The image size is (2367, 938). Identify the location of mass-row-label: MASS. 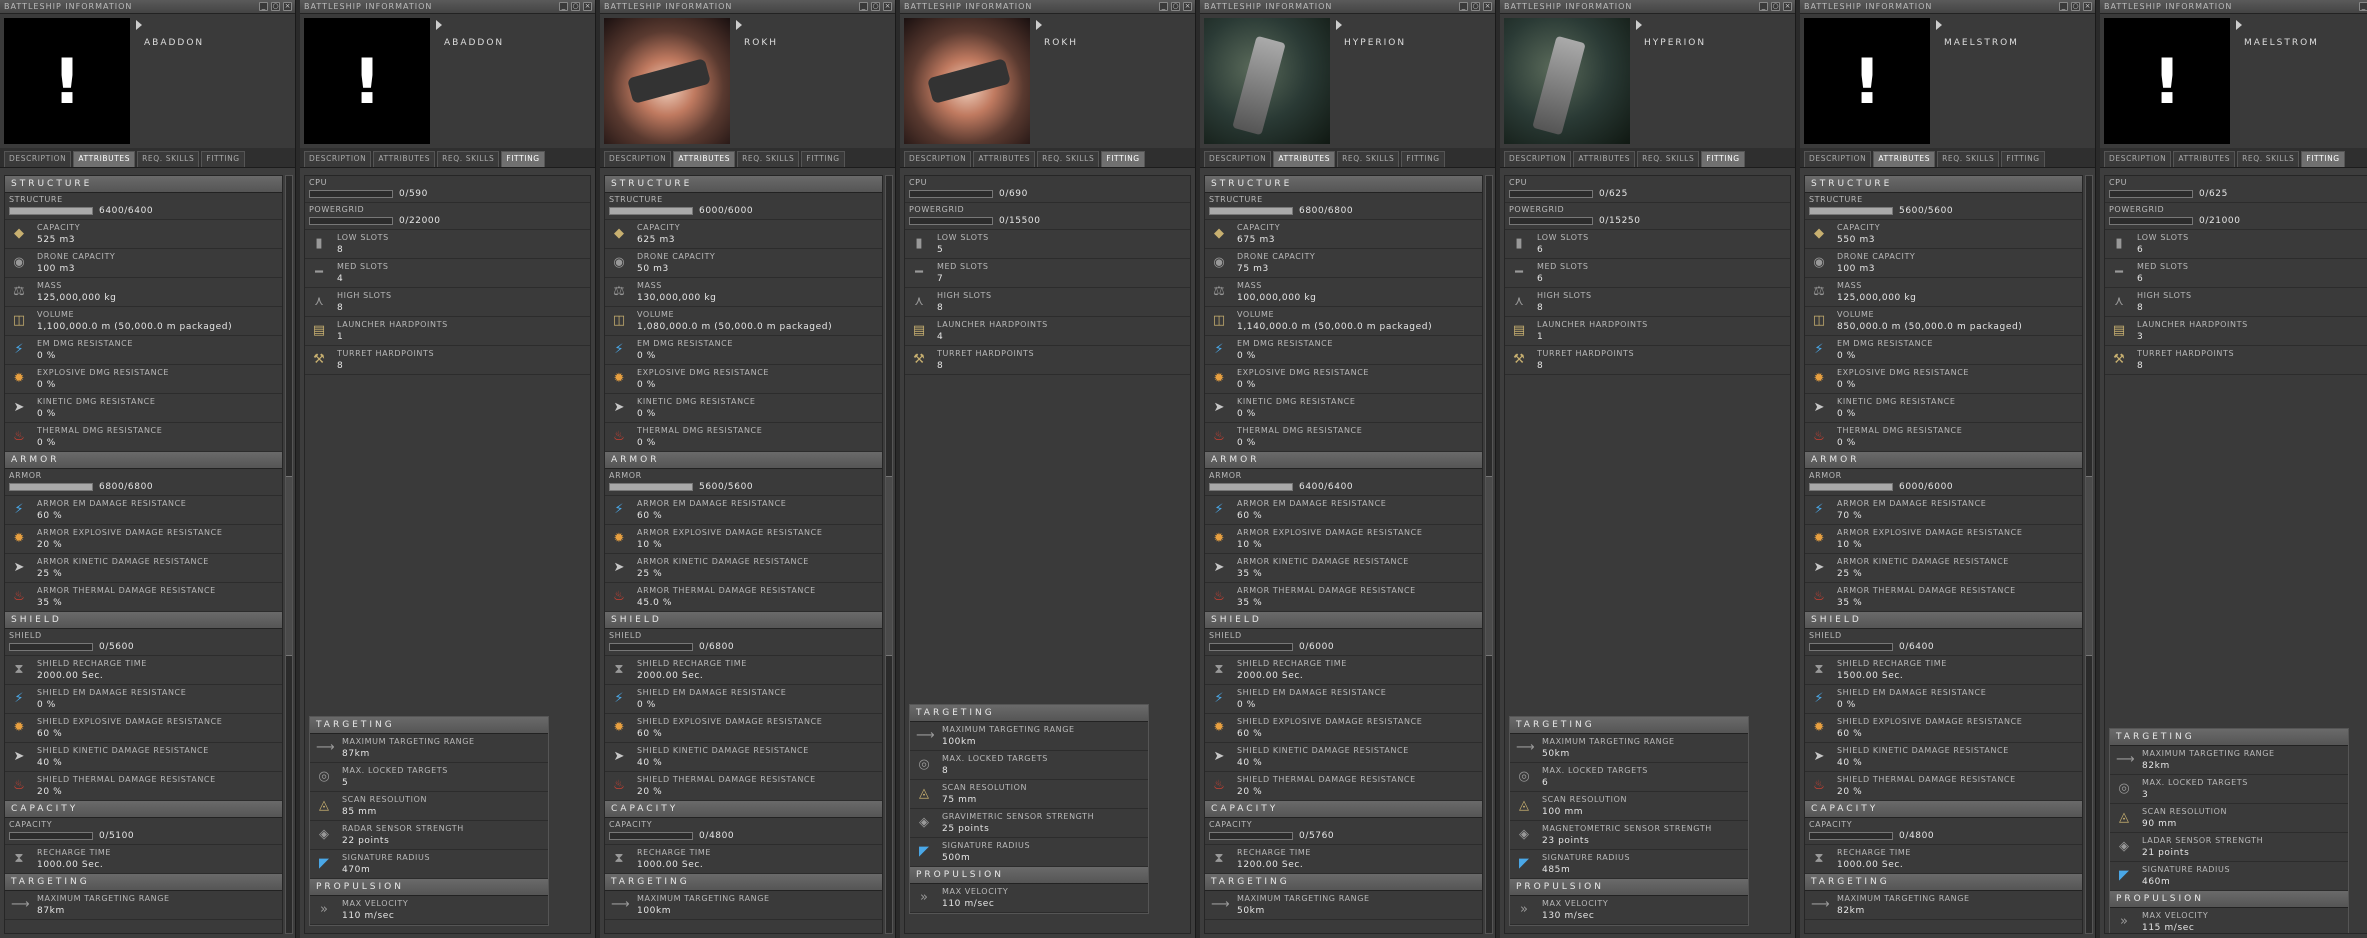
(1849, 285).